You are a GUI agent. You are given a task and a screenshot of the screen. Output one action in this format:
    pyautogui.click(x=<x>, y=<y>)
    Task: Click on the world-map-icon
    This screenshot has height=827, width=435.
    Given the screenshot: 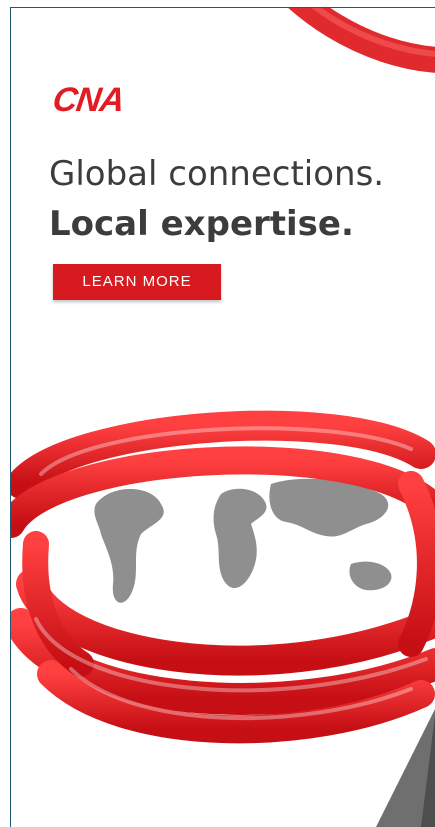 What is the action you would take?
    pyautogui.click(x=241, y=544)
    